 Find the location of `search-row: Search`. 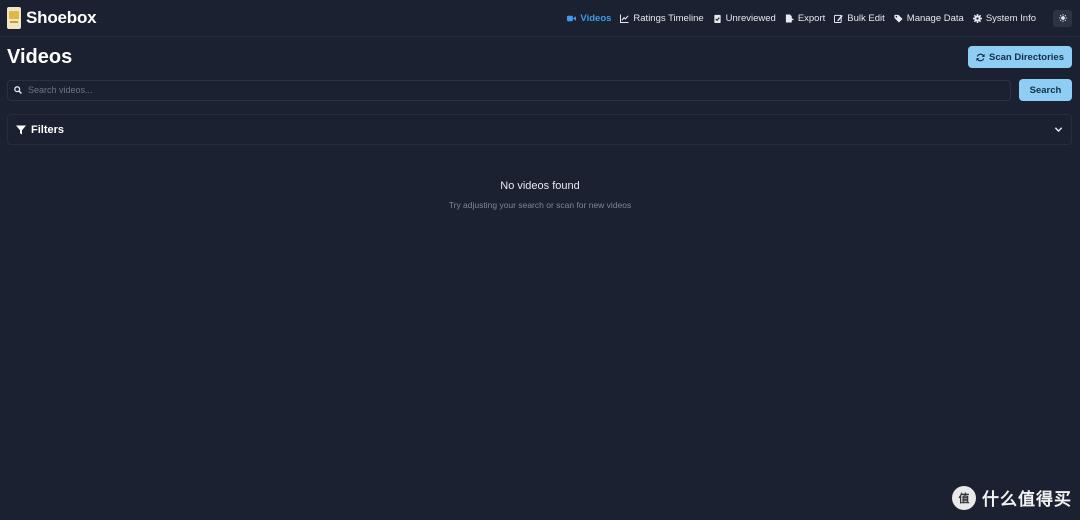

search-row: Search is located at coordinates (540, 90).